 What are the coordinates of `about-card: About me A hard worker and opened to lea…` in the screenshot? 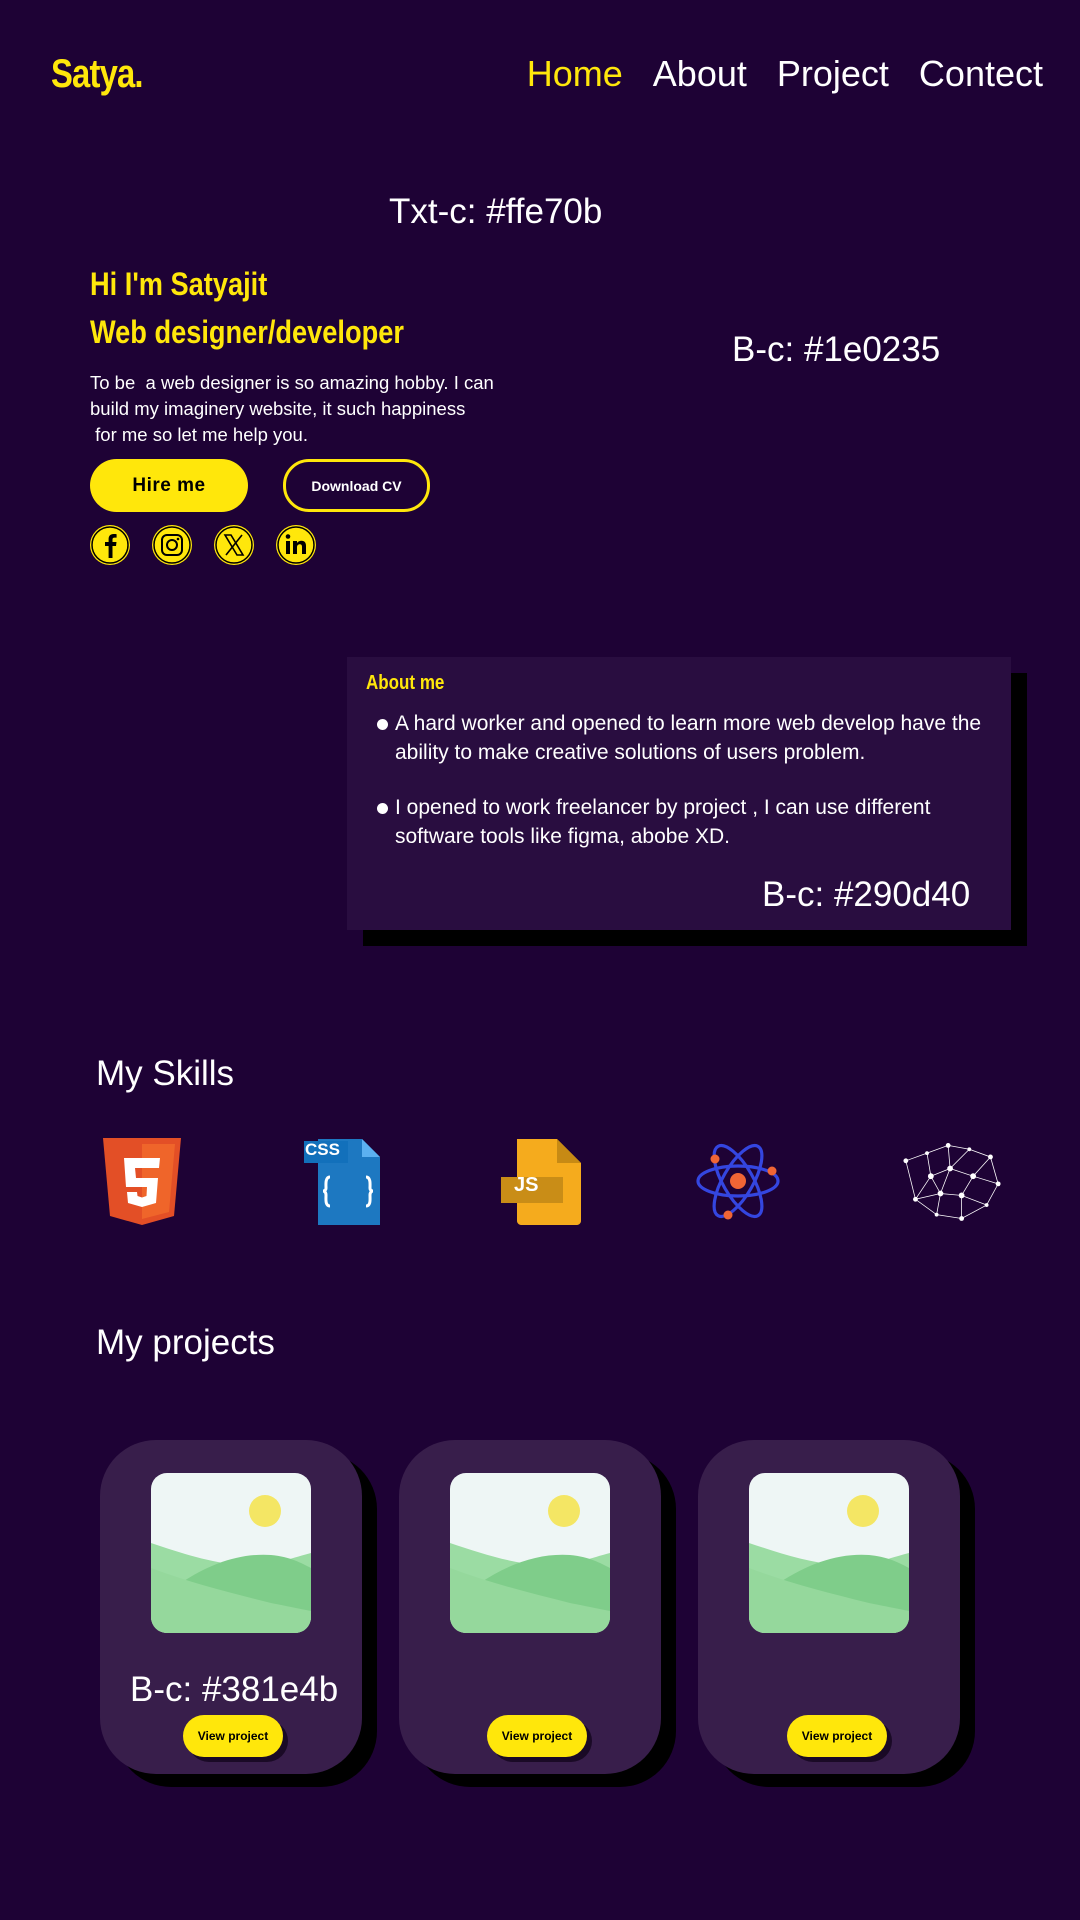 It's located at (679, 793).